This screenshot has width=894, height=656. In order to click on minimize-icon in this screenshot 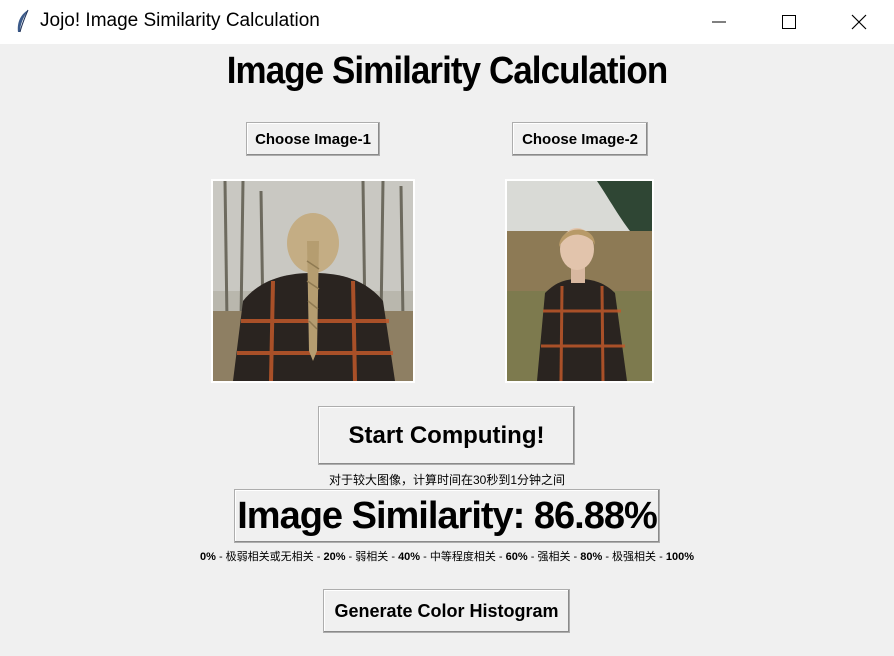, I will do `click(719, 22)`.